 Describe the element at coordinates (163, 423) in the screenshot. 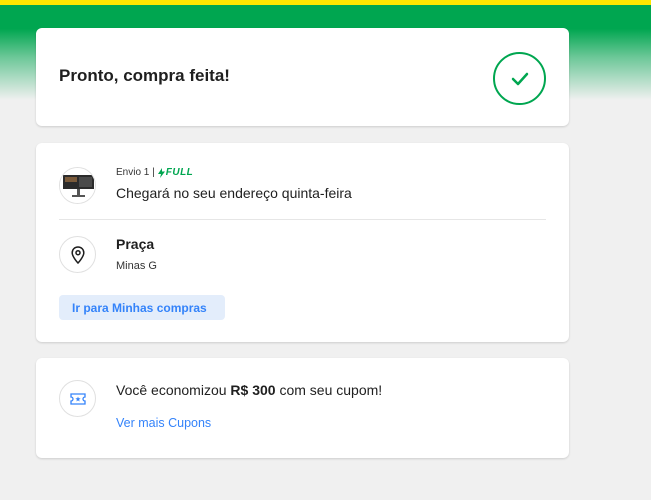

I see `see-more-coupons-link: Ver mais Cupons` at that location.